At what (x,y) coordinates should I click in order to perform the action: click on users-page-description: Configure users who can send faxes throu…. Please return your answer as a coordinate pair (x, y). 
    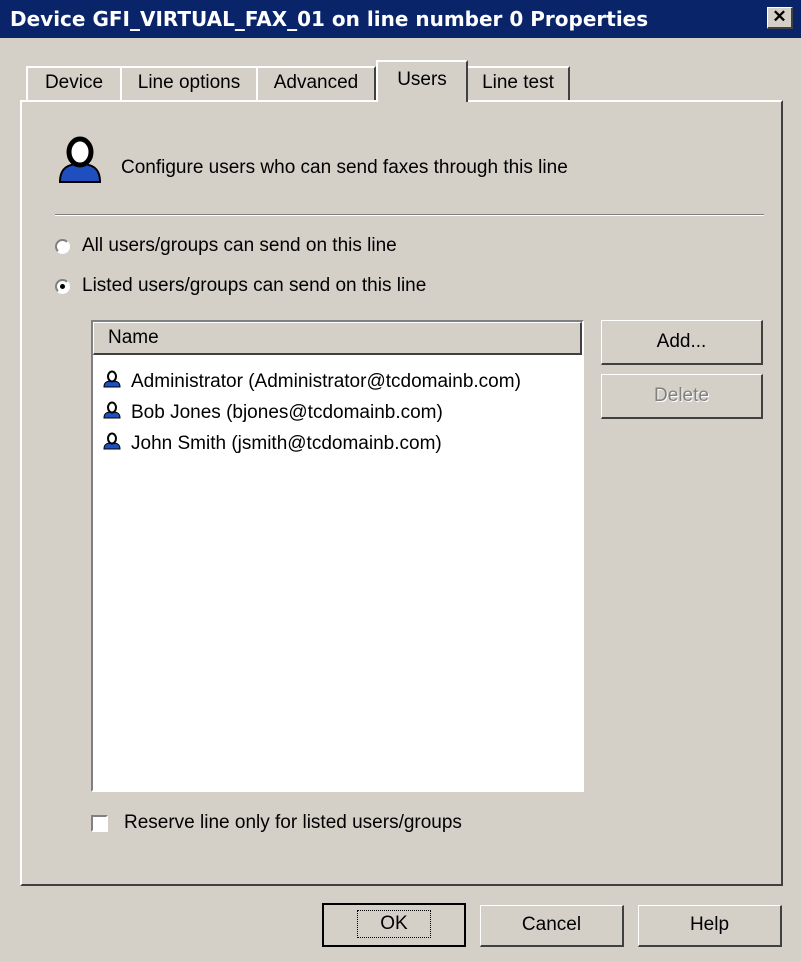
    Looking at the image, I should click on (344, 167).